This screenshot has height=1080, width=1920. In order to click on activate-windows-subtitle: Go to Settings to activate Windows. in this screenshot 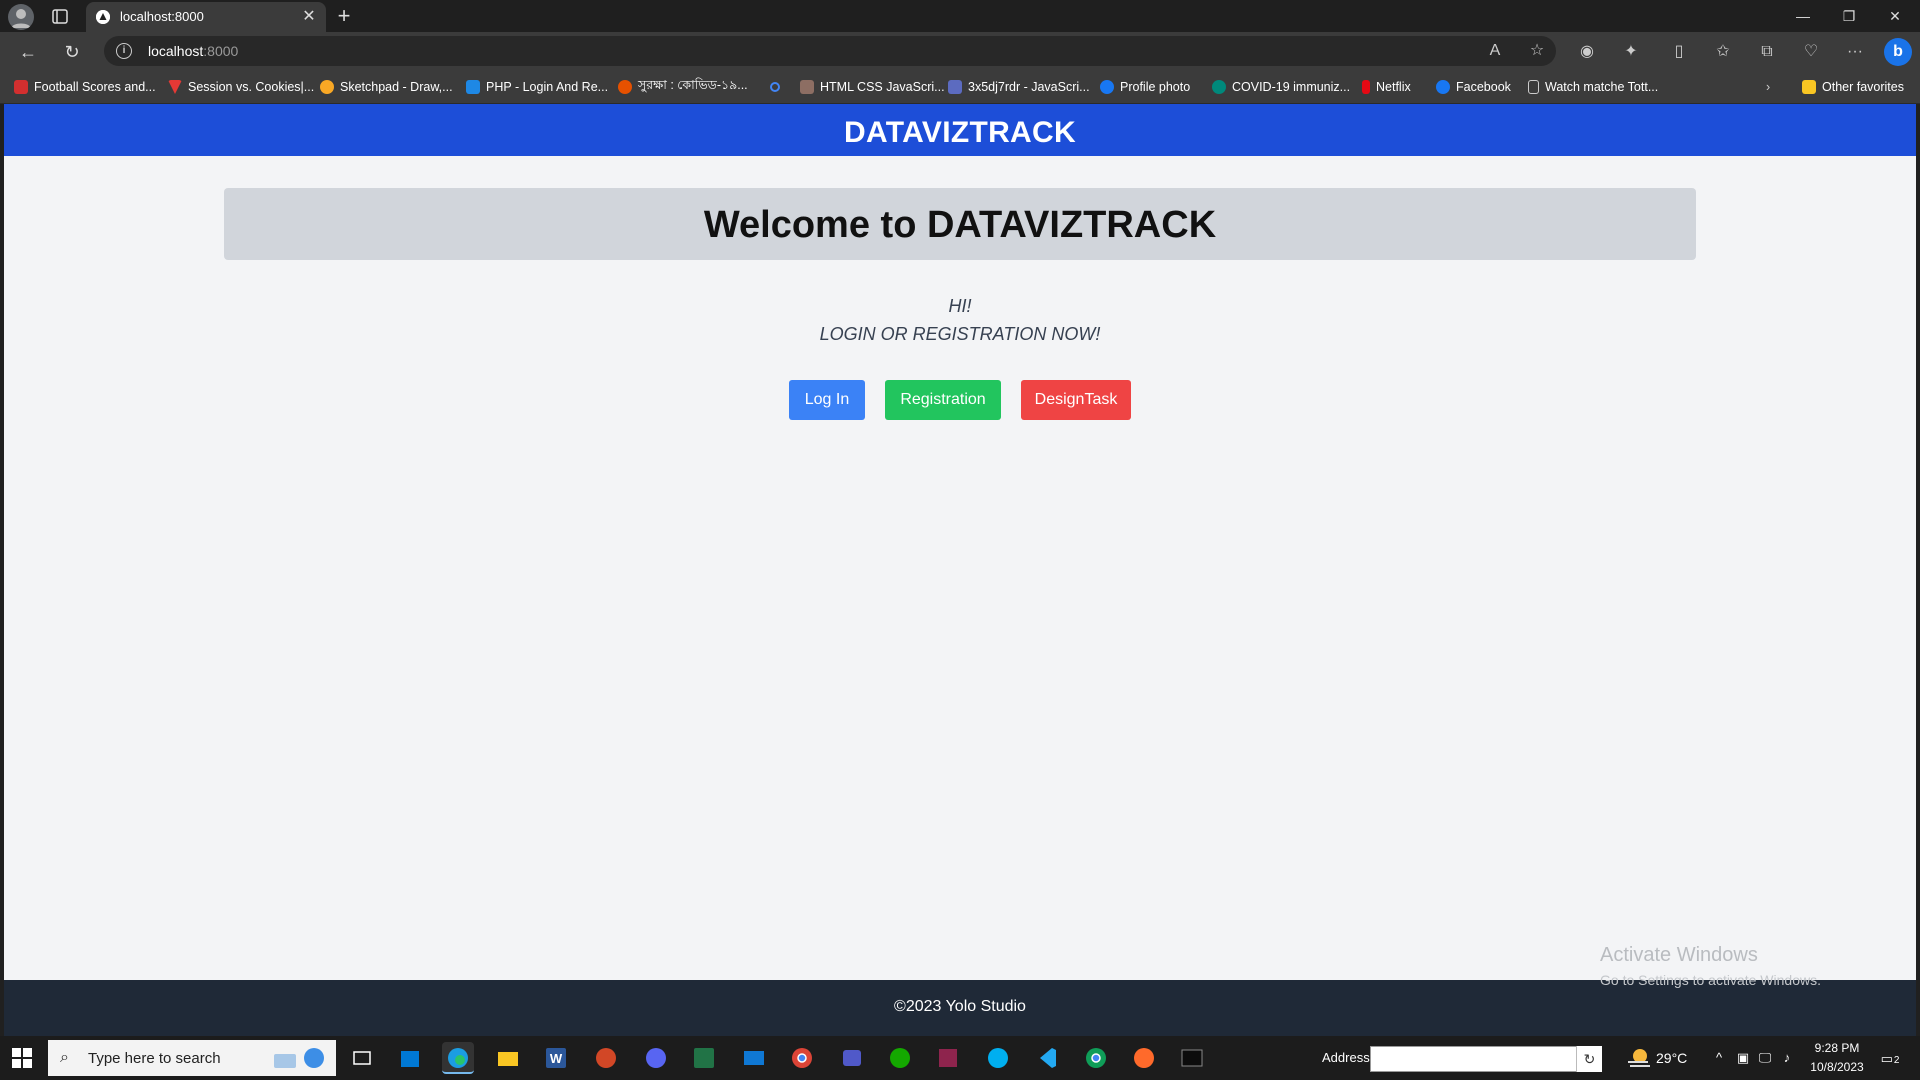, I will do `click(1710, 980)`.